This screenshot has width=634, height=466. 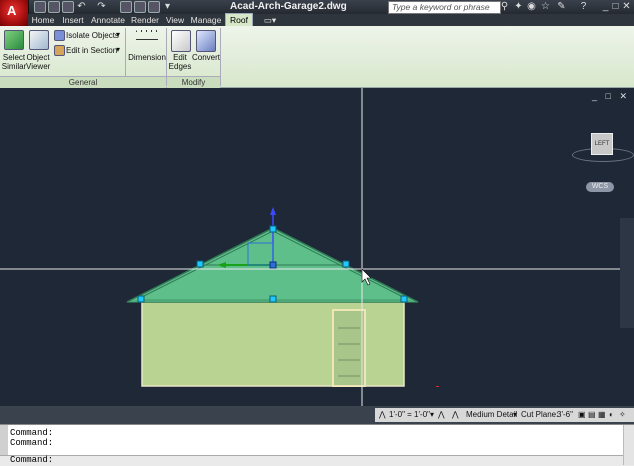 What do you see at coordinates (220, 57) in the screenshot?
I see `panel-separator` at bounding box center [220, 57].